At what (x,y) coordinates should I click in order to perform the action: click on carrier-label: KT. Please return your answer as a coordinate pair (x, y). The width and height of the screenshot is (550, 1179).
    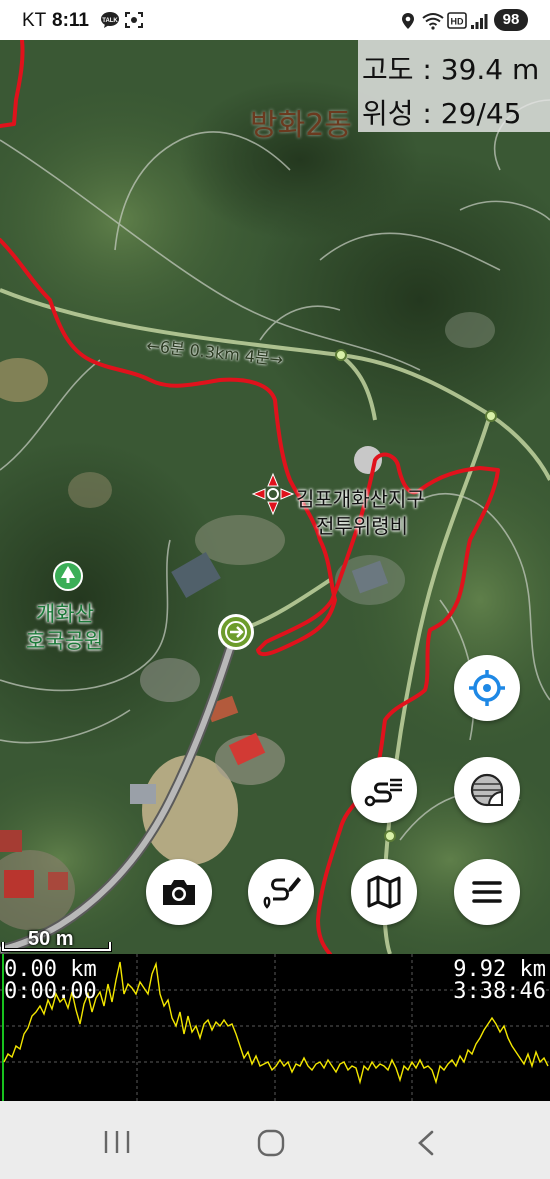
    Looking at the image, I should click on (34, 20).